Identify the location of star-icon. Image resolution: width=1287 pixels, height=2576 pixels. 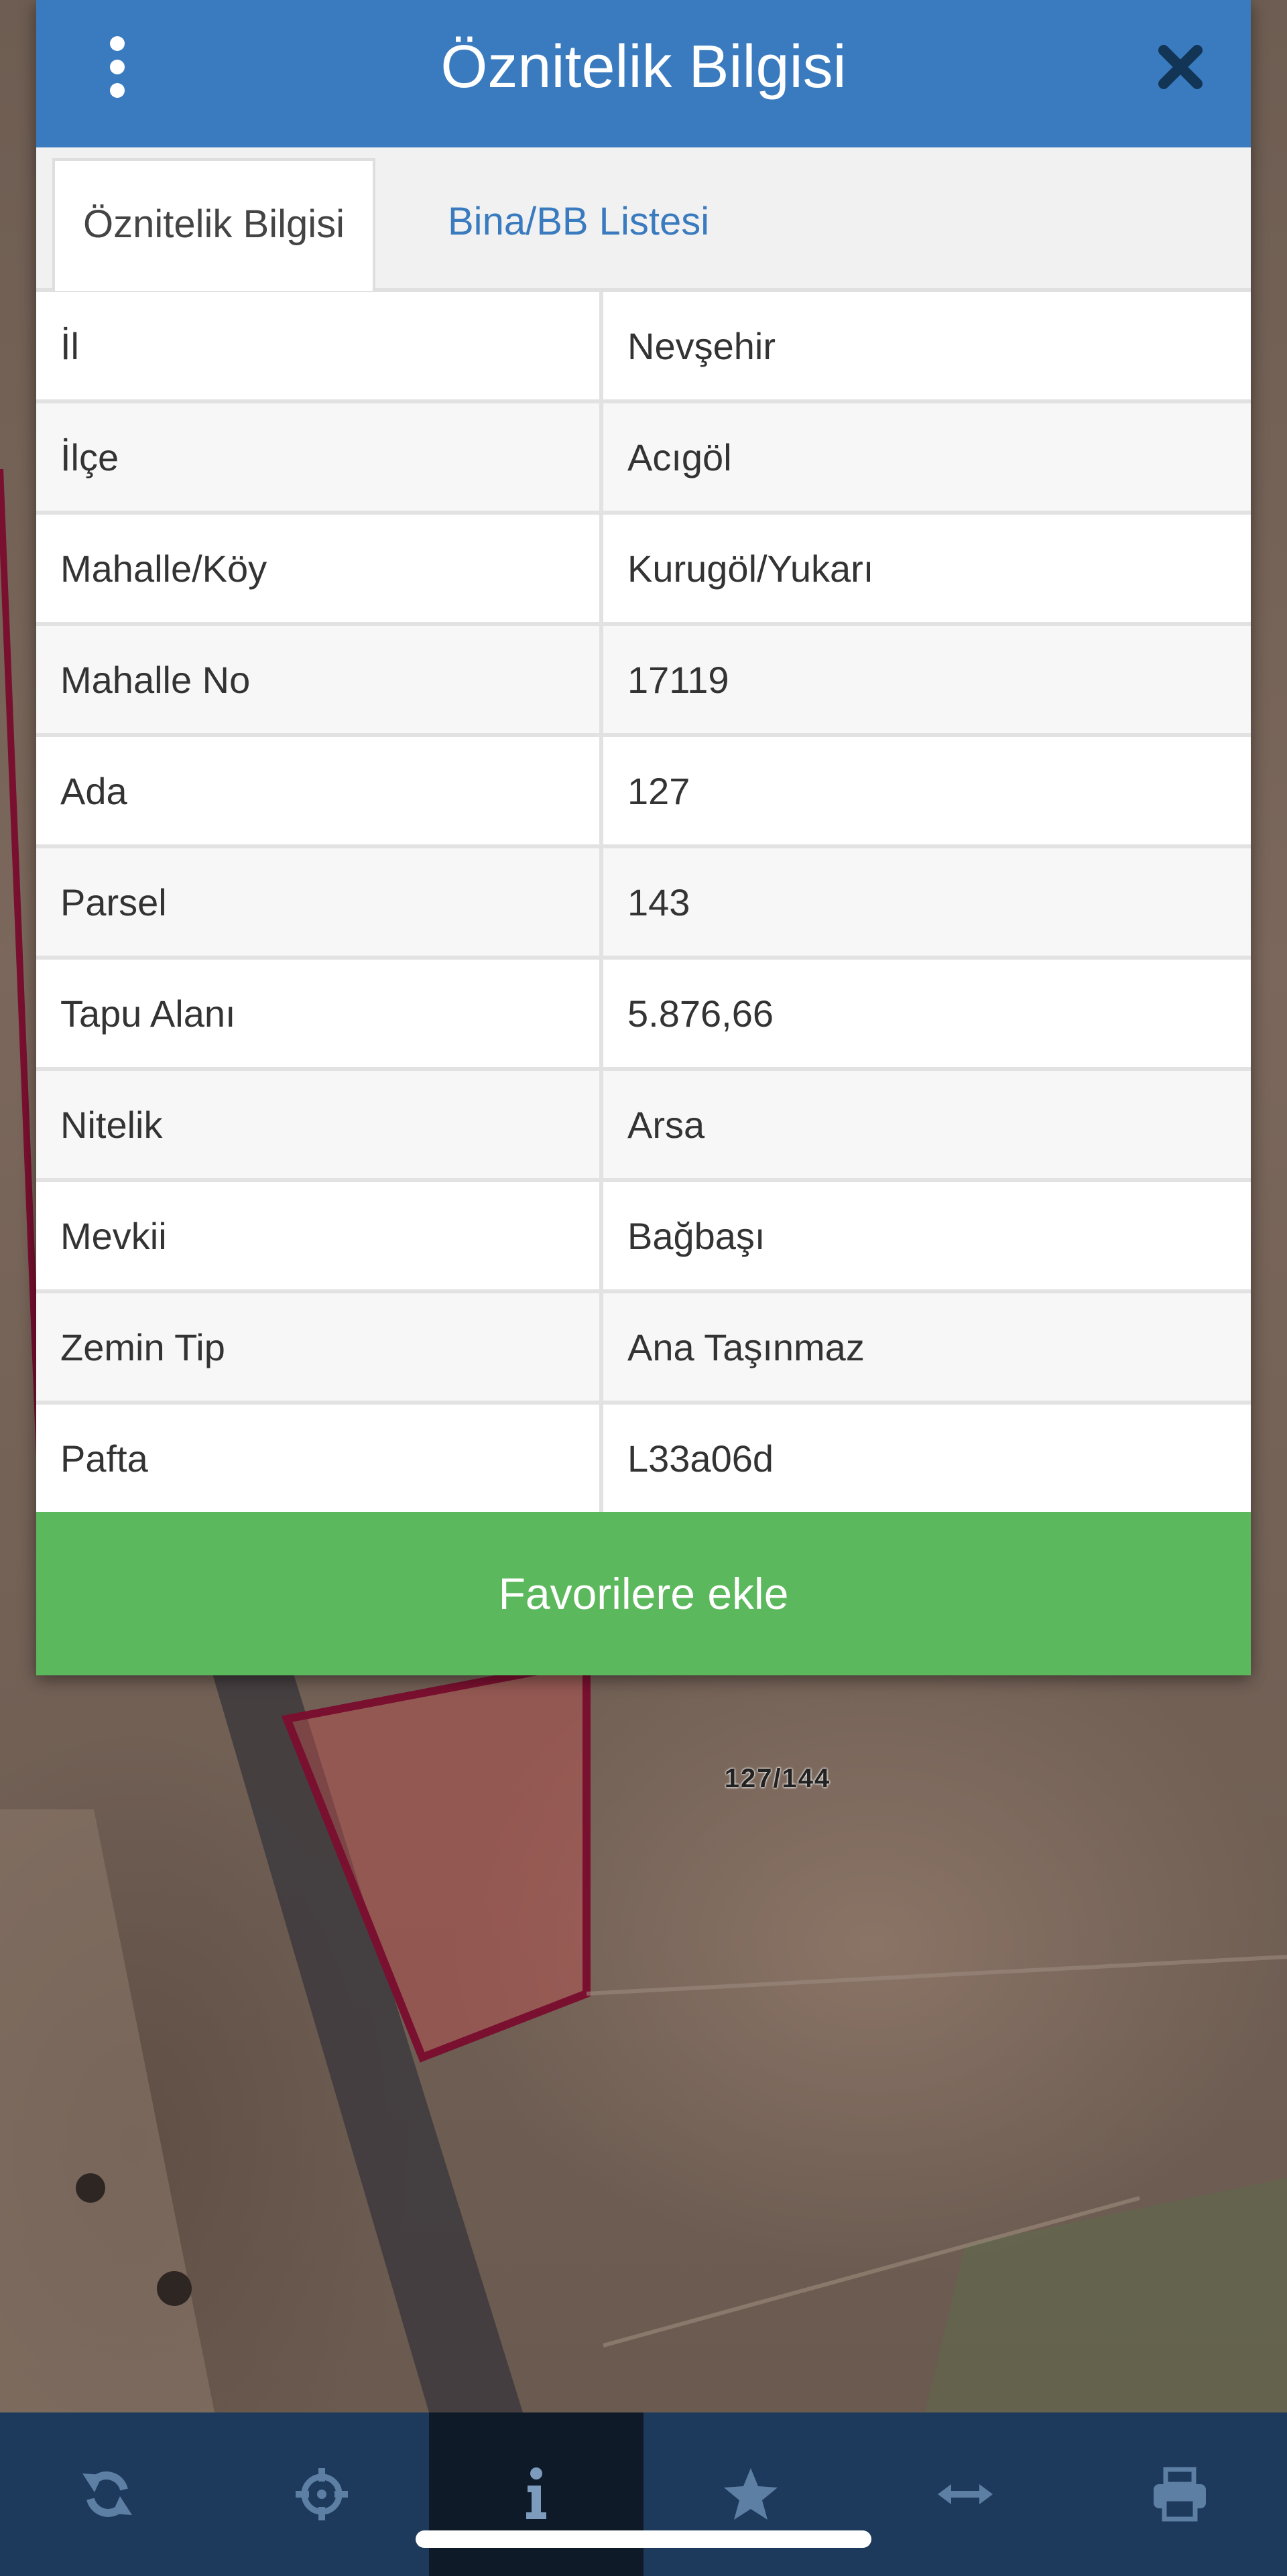
(751, 2494).